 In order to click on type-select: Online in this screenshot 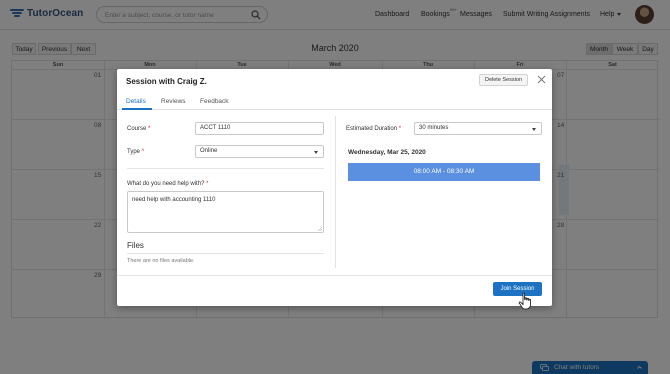, I will do `click(259, 151)`.